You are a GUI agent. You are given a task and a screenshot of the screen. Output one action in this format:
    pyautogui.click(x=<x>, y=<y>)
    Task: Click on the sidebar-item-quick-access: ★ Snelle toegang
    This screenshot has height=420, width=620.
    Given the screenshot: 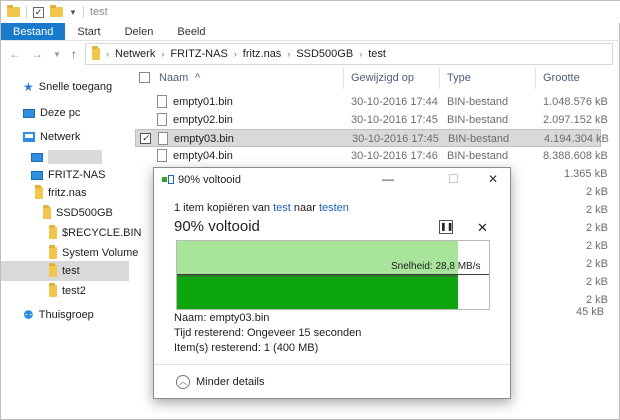 What is the action you would take?
    pyautogui.click(x=67, y=87)
    